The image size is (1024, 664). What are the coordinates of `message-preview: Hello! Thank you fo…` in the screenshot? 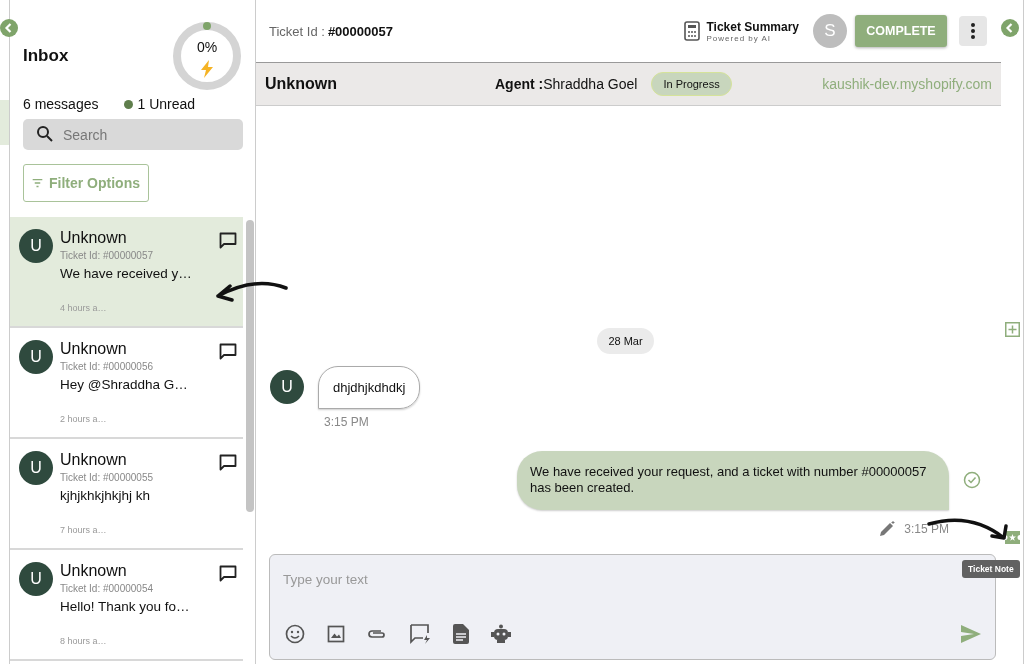 It's located at (125, 606).